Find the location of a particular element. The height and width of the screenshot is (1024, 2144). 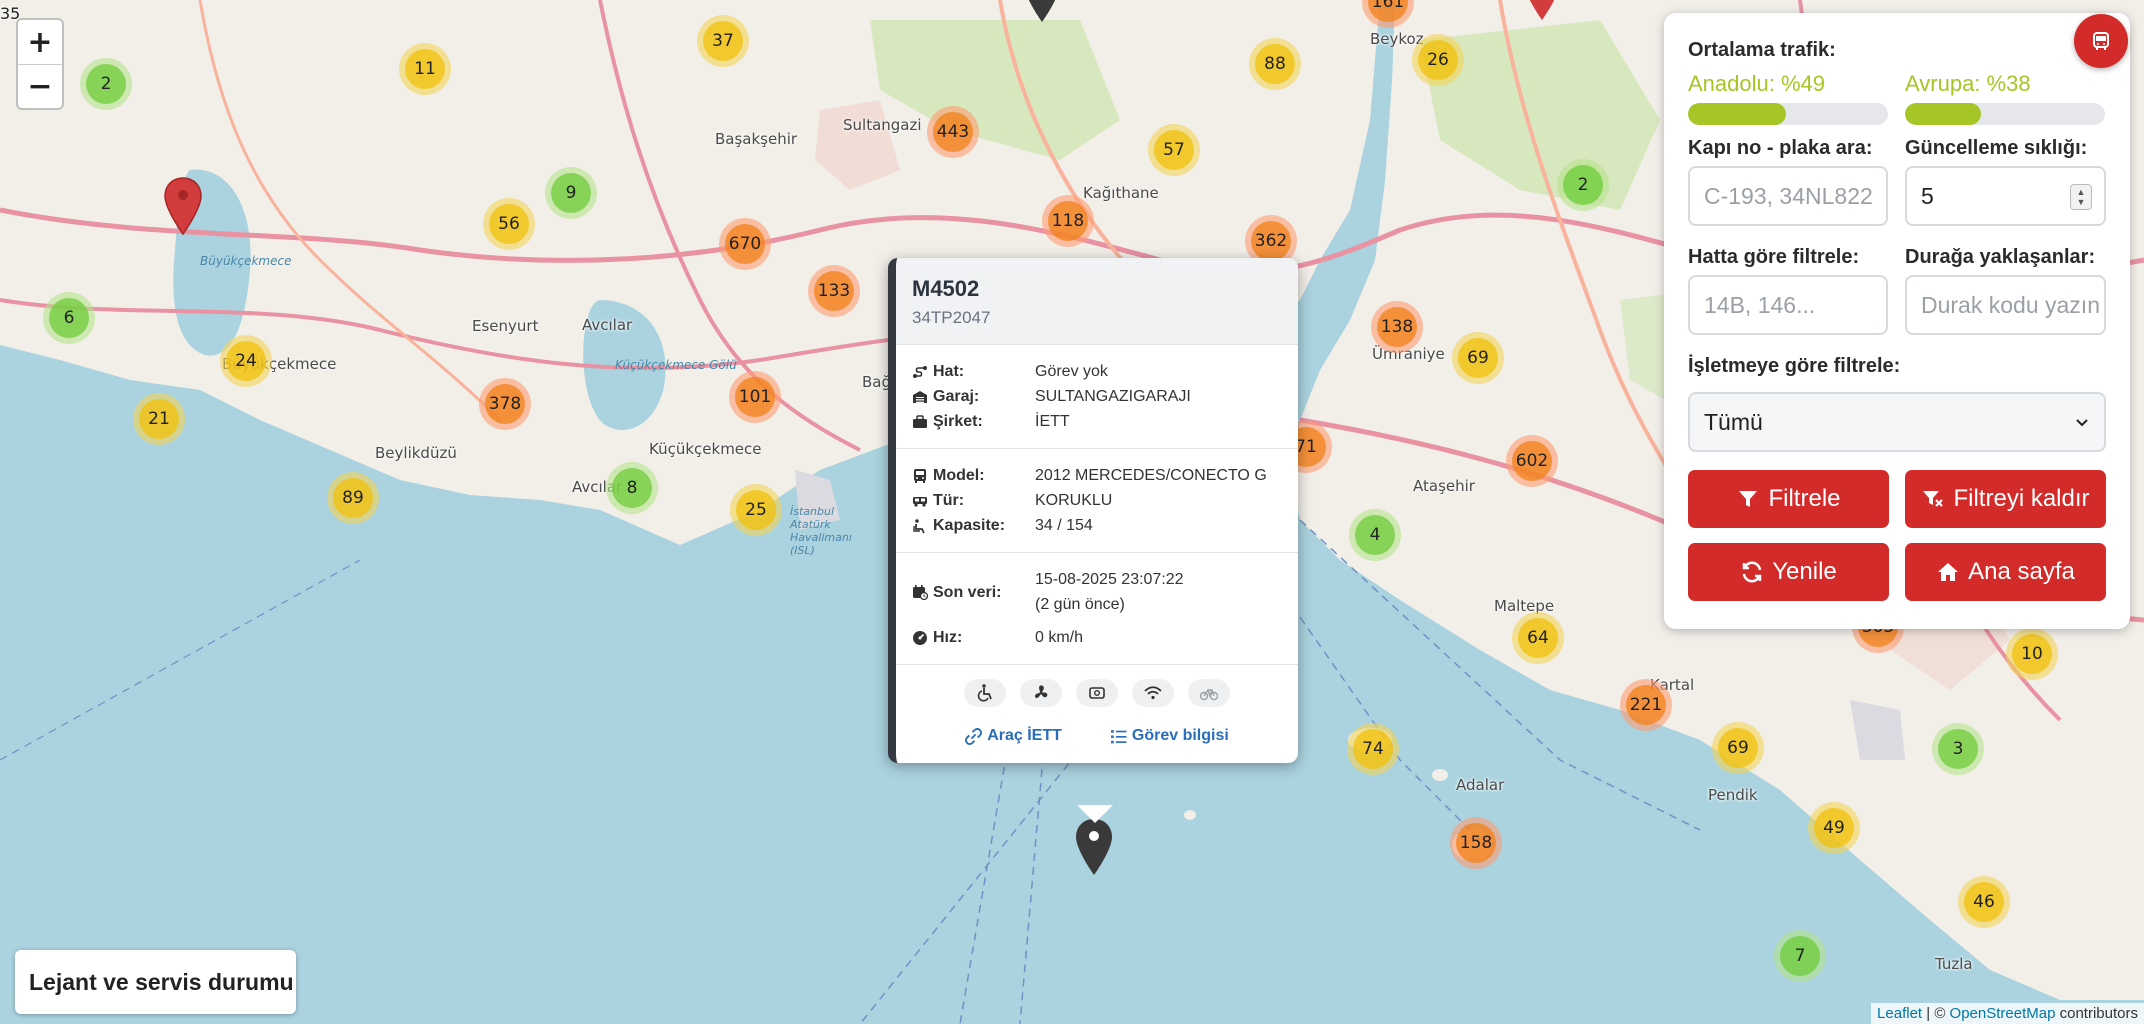

selected-vehicle-marker is located at coordinates (1094, 847).